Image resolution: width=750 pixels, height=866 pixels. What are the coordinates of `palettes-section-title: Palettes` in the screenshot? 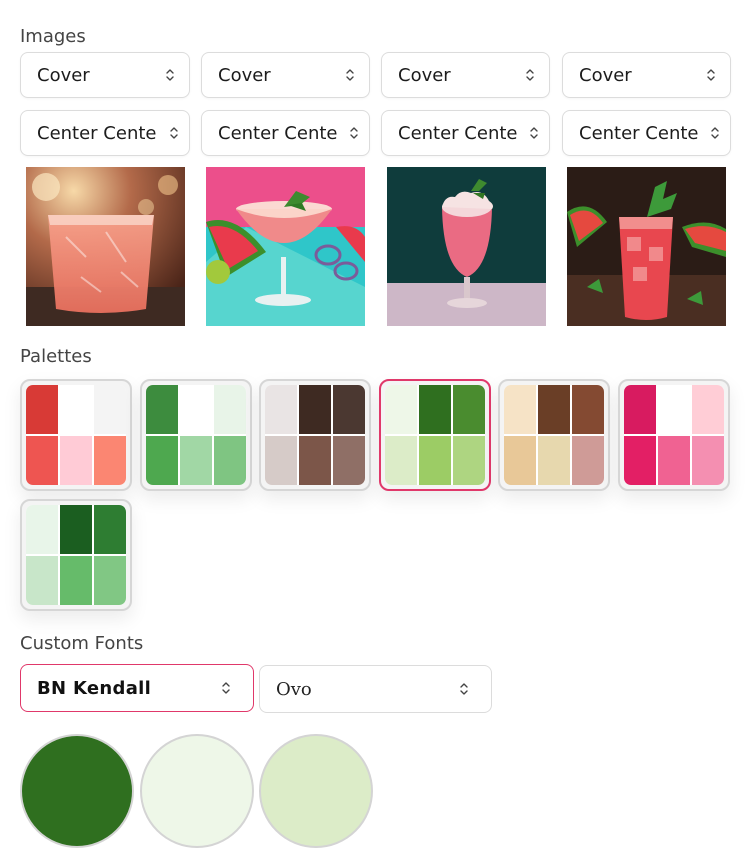 It's located at (56, 356).